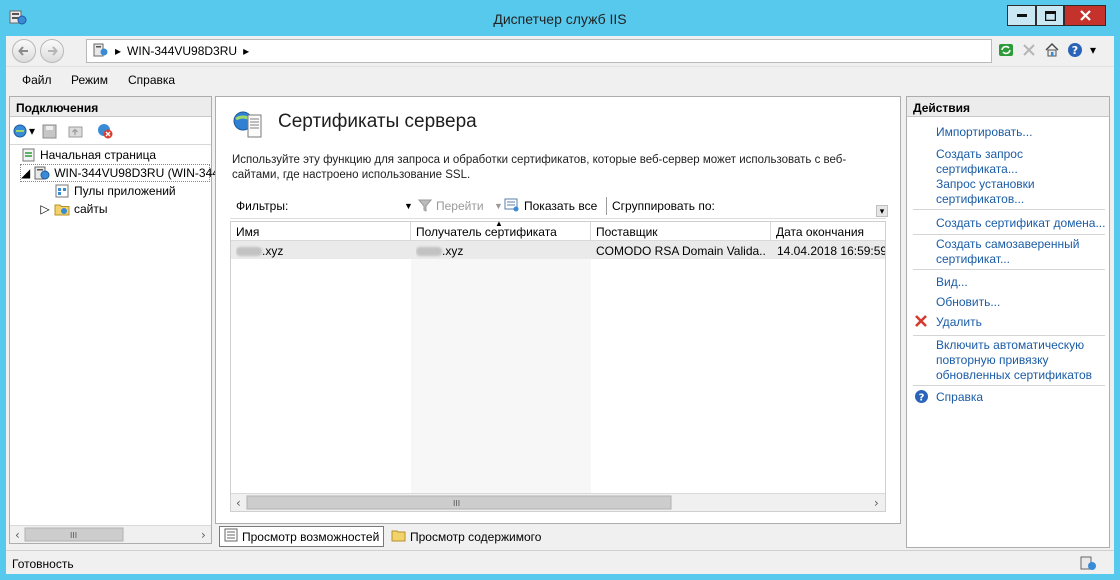 This screenshot has width=1120, height=580. Describe the element at coordinates (49, 131) in the screenshot. I see `save-icon` at that location.